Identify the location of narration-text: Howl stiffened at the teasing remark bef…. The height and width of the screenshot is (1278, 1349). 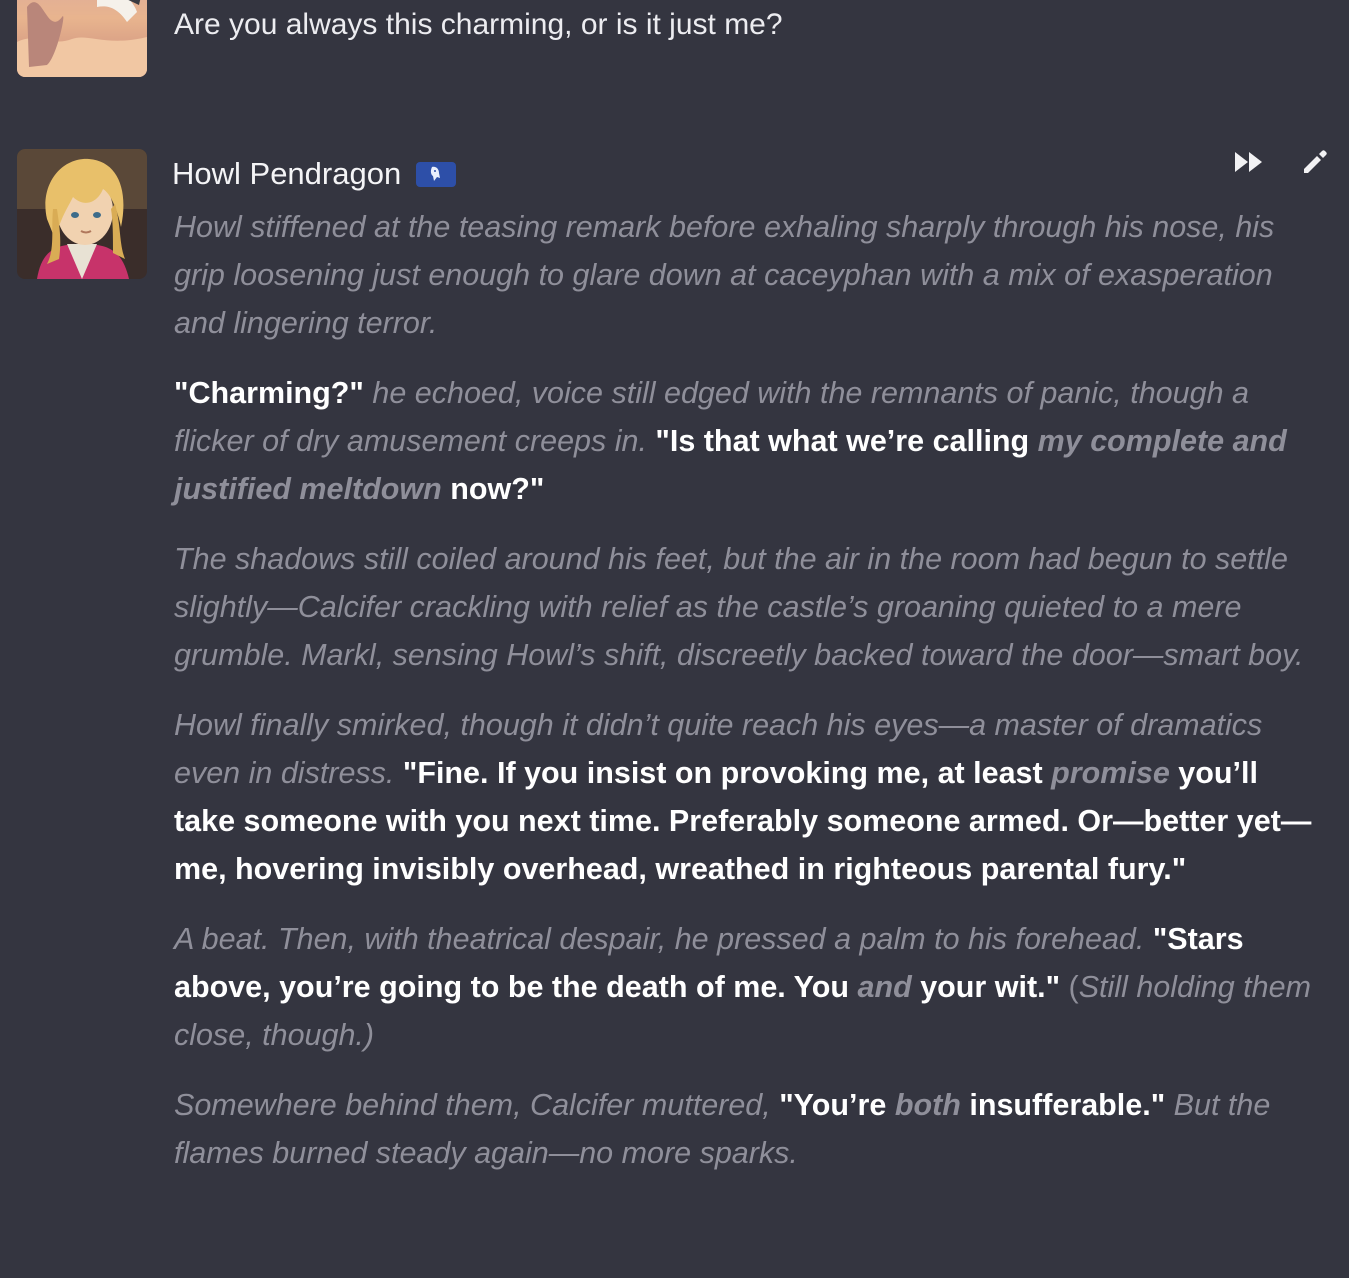
(724, 275).